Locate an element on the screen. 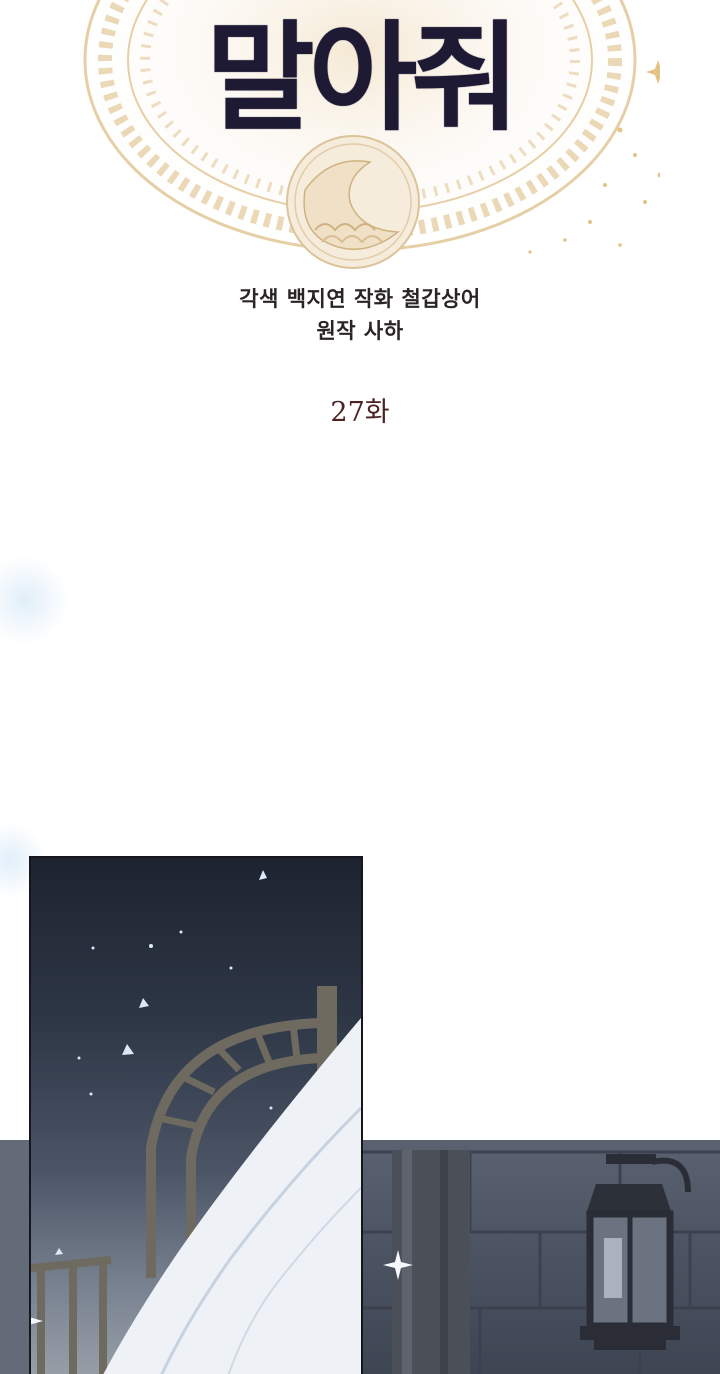 The width and height of the screenshot is (720, 1374). credits: 각색 백지연 작화 철갑상어 원작 사하 is located at coordinates (360, 315).